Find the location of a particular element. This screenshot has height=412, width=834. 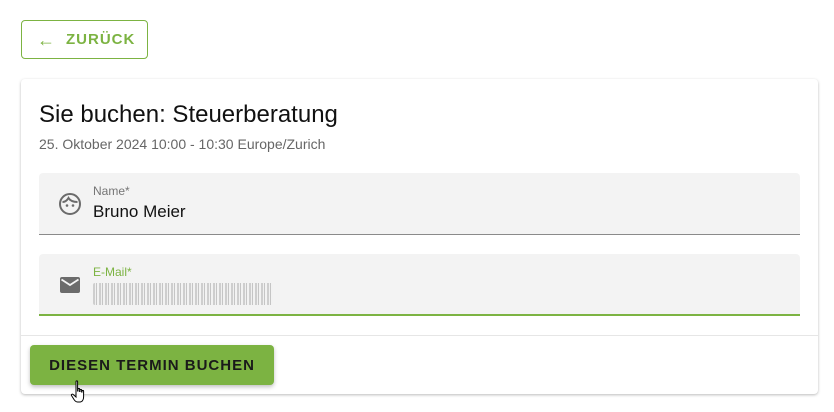

email-field: E-Mail* is located at coordinates (419, 285).